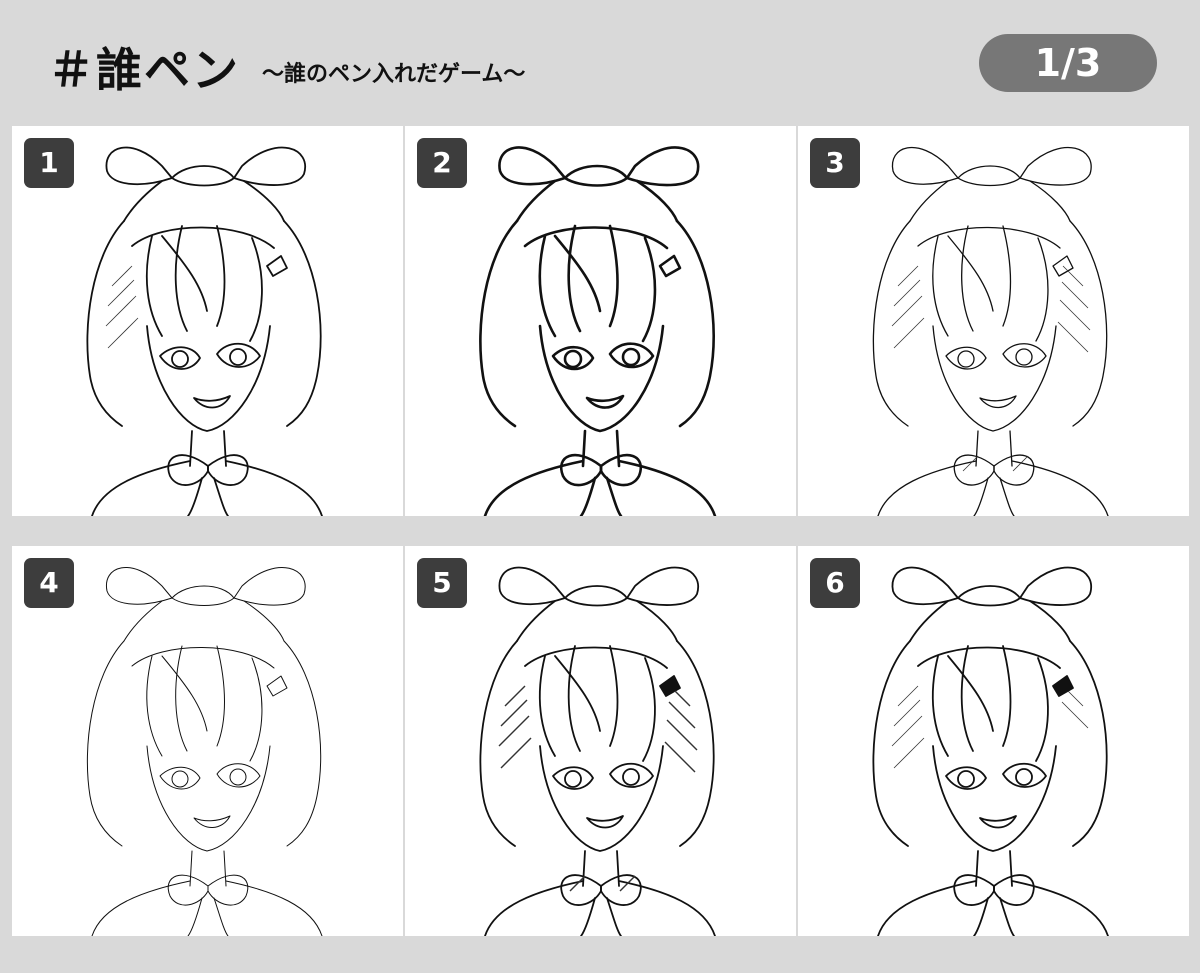 This screenshot has height=973, width=1200. Describe the element at coordinates (144, 70) in the screenshot. I see `page-title: ＃誰ペン` at that location.